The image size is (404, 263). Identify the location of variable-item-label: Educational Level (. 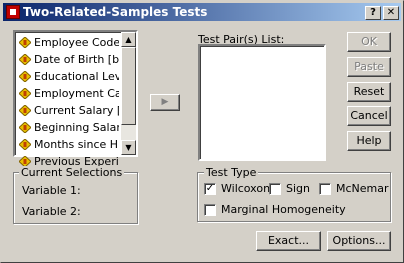
(76, 76).